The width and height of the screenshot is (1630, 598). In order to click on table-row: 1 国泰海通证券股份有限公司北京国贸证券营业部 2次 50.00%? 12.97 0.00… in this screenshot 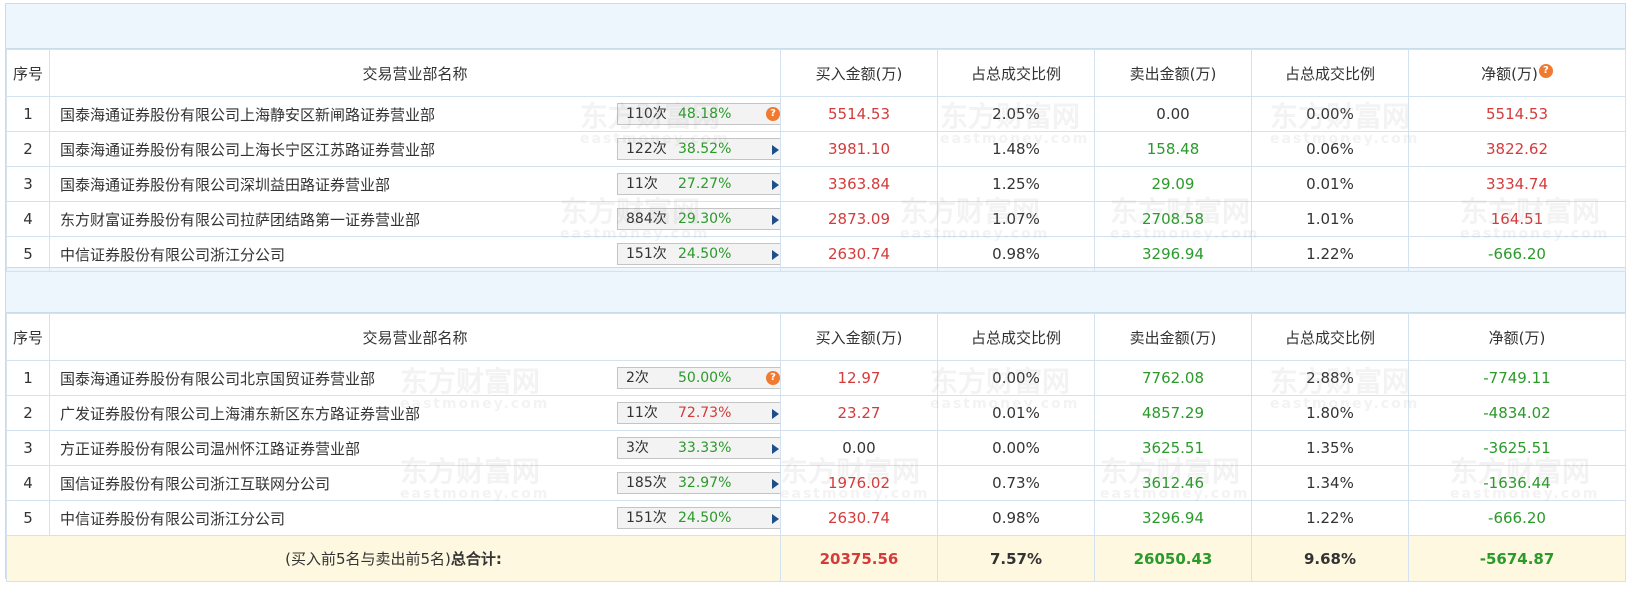, I will do `click(816, 378)`.